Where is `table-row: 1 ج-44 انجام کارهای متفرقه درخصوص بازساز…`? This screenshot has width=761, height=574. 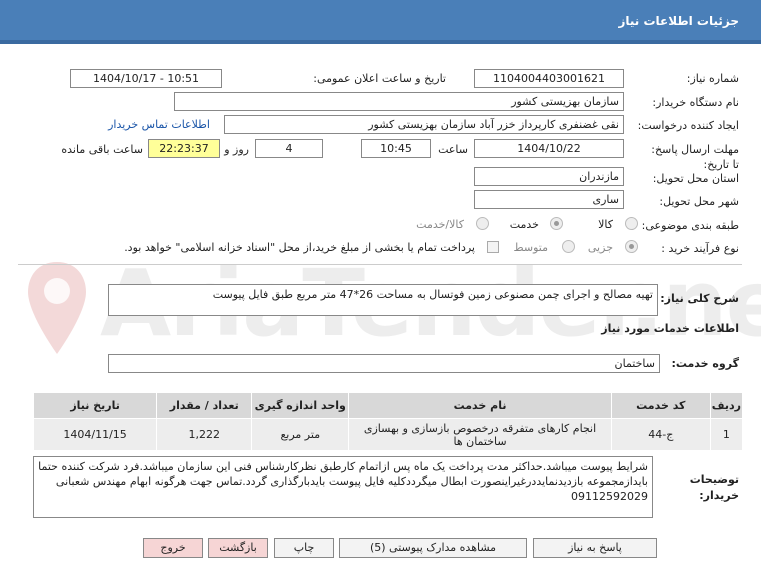
table-row: 1 ج-44 انجام کارهای متفرقه درخصوص بازساز… is located at coordinates (388, 434).